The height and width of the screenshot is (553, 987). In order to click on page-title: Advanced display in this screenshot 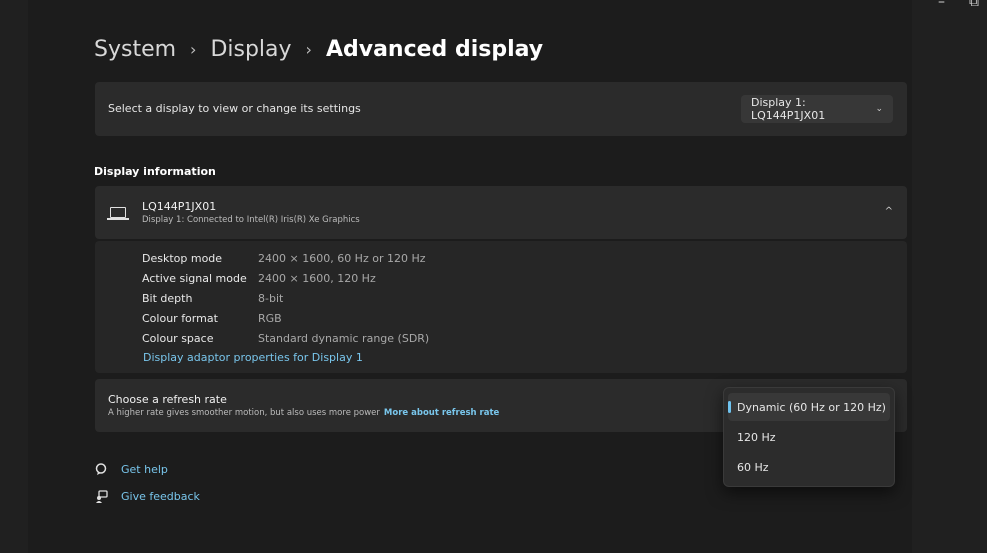, I will do `click(434, 49)`.